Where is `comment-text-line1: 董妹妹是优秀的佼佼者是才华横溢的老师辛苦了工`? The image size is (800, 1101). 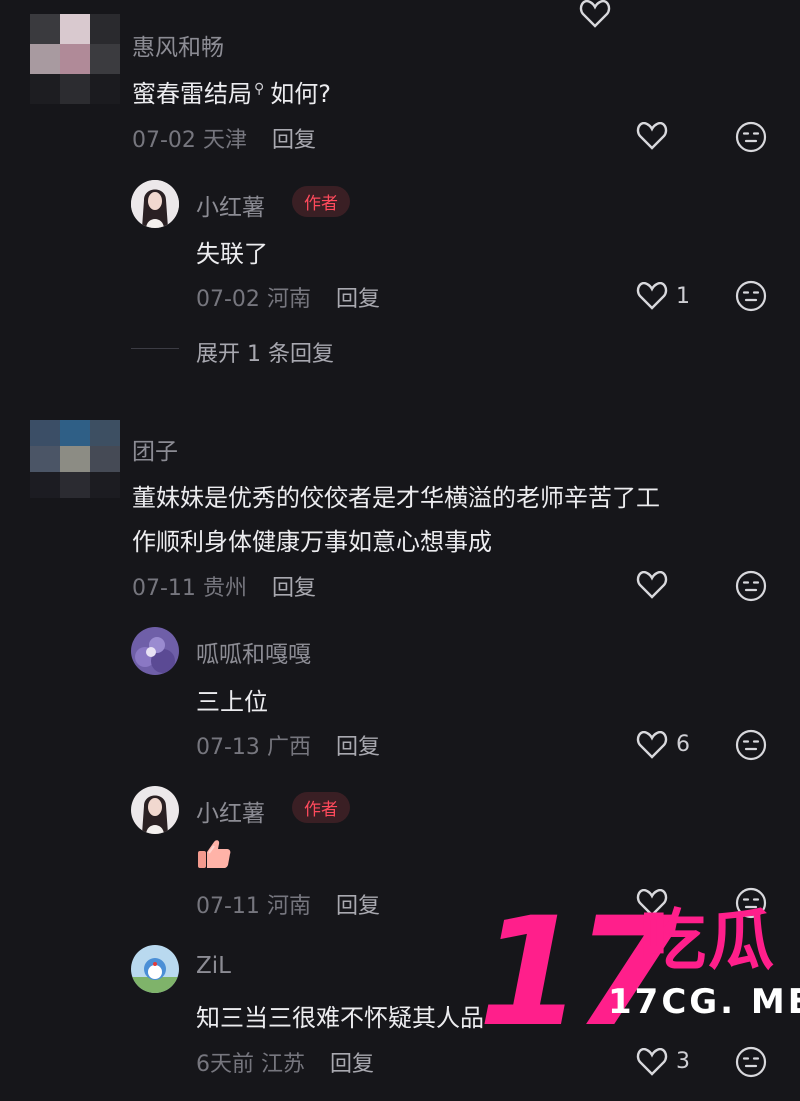
comment-text-line1: 董妹妹是优秀的佼佼者是才华横溢的老师辛苦了工 is located at coordinates (396, 498).